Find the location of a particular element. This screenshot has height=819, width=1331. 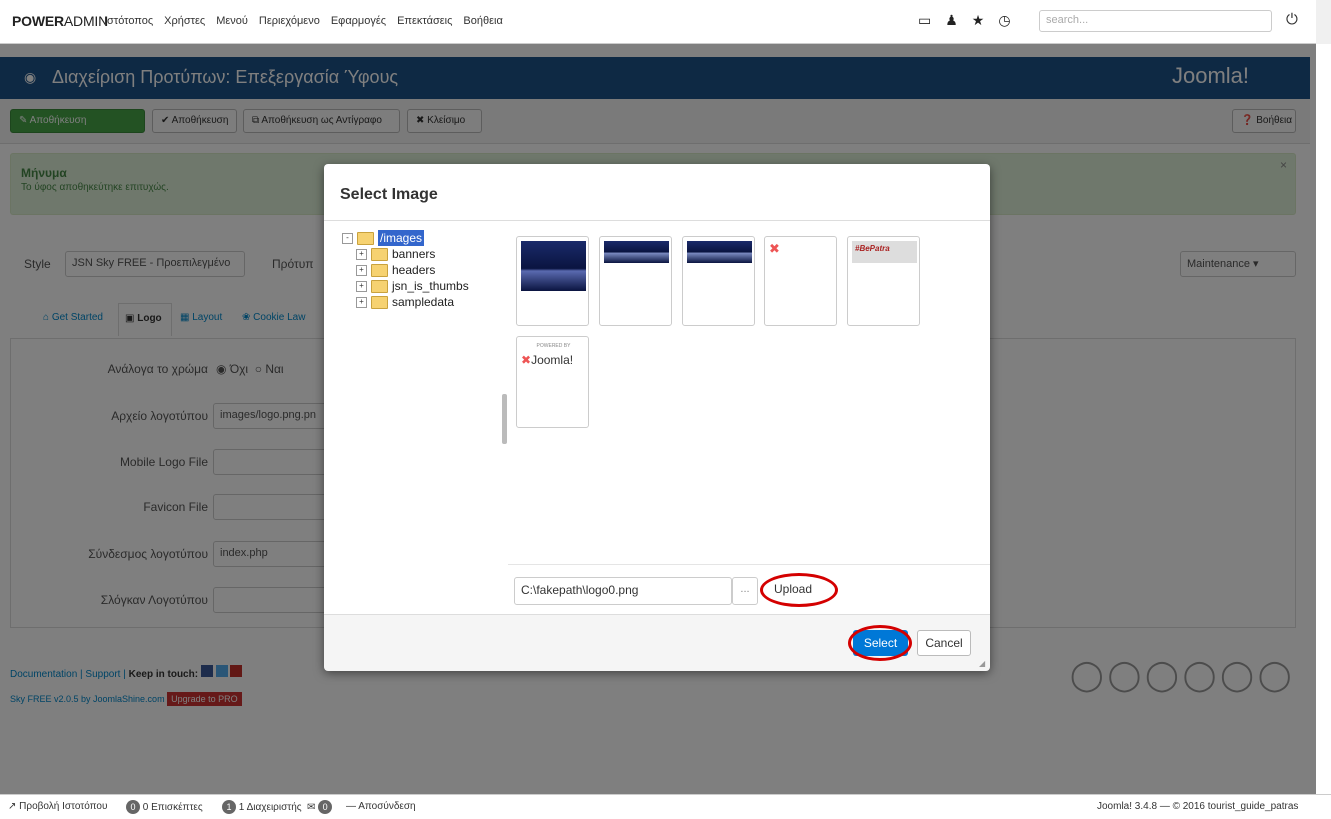

monitor-icon: ▭ is located at coordinates (924, 20).